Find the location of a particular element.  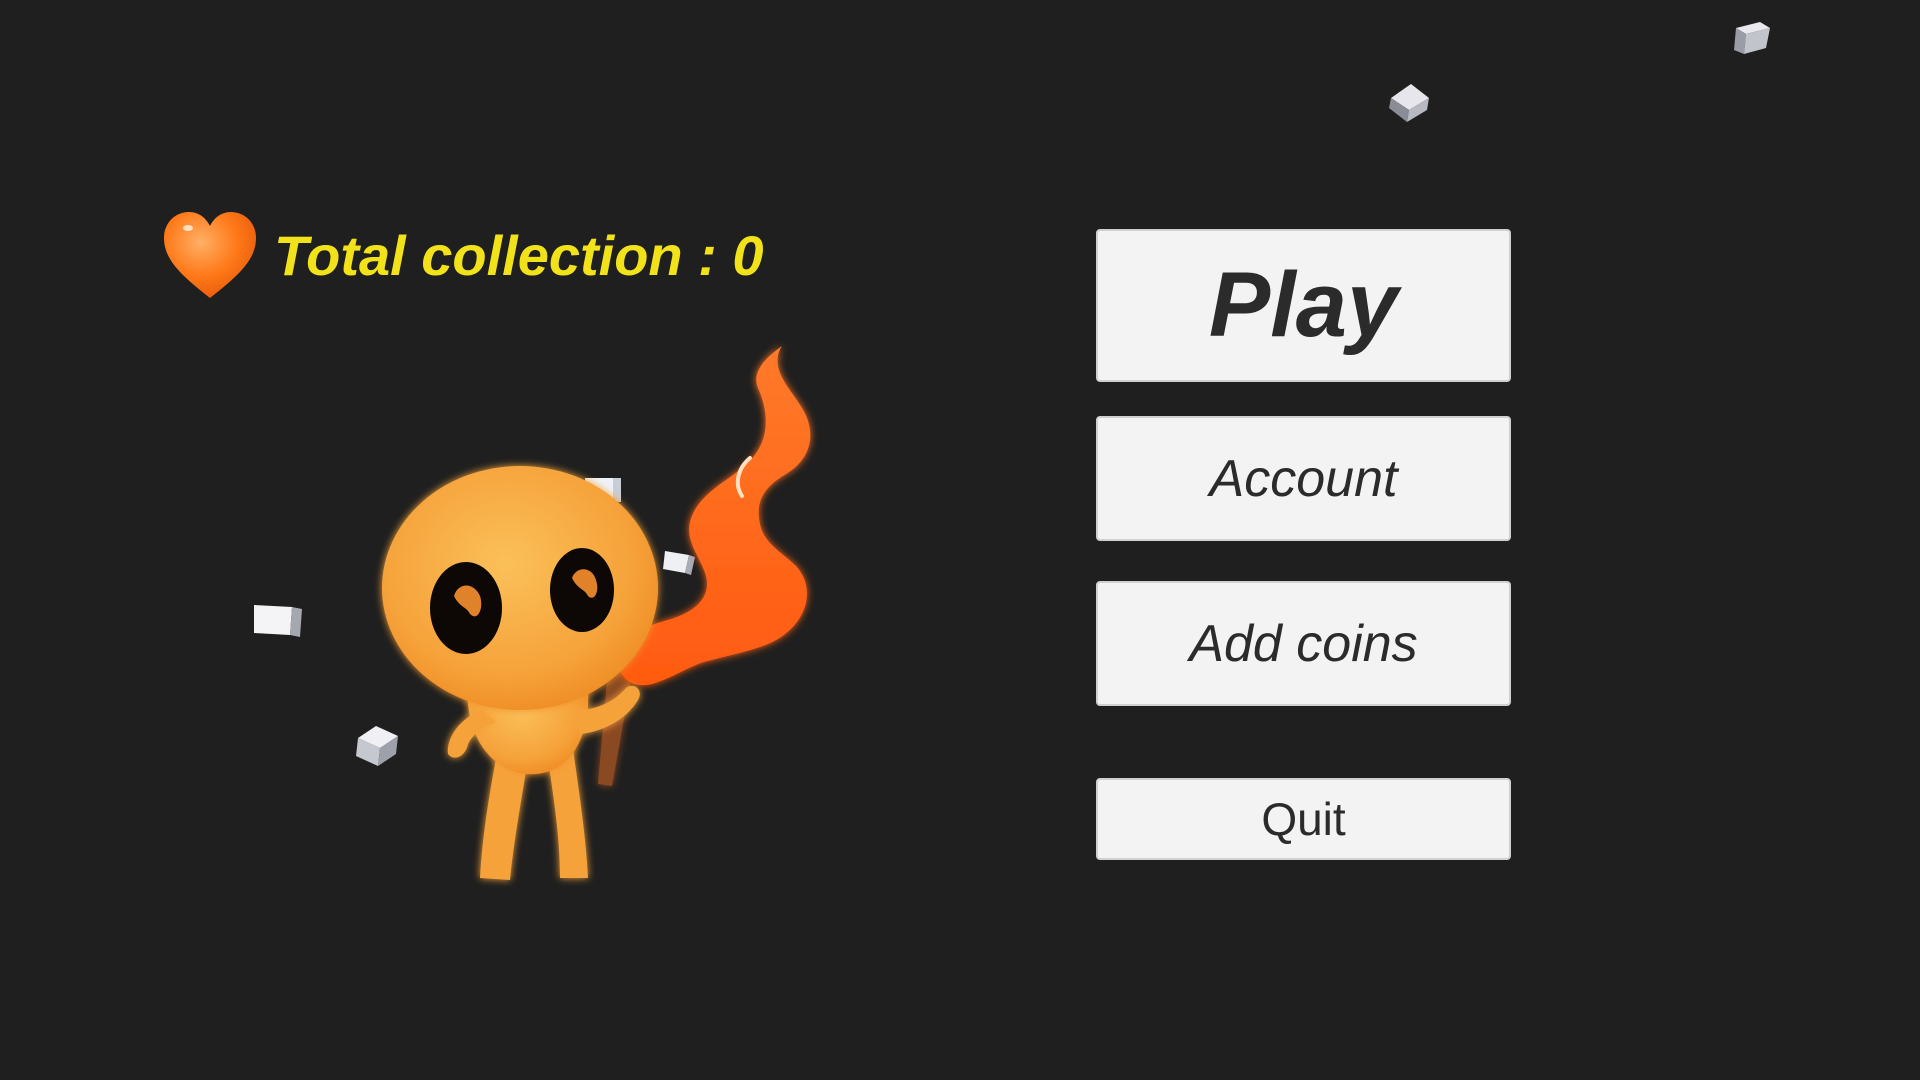

character-head is located at coordinates (520, 588).